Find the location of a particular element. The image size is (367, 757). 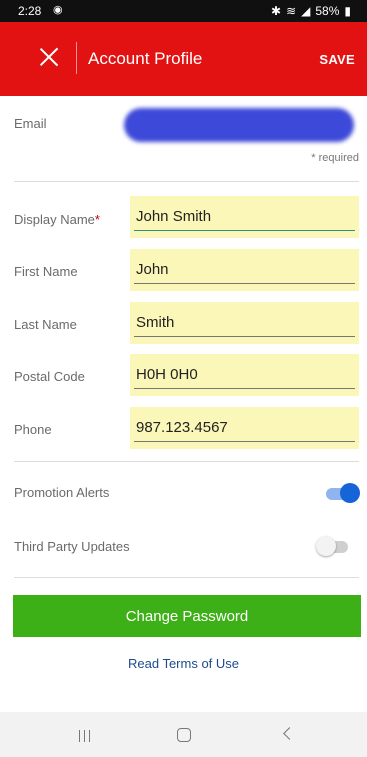

page-title: Account Profile is located at coordinates (145, 58).